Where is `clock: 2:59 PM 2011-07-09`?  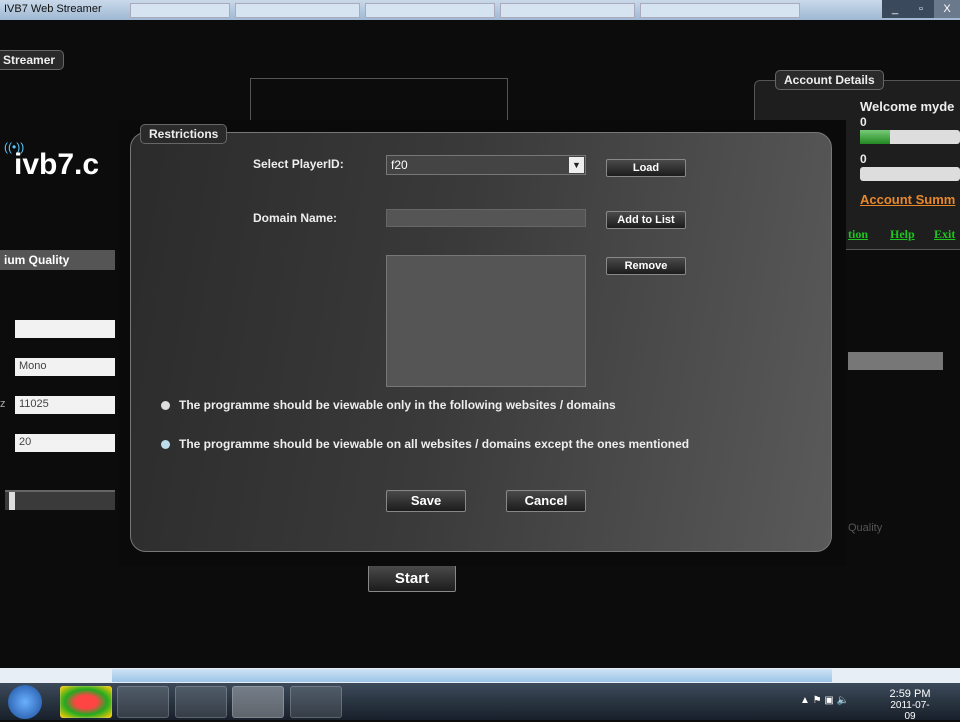 clock: 2:59 PM 2011-07-09 is located at coordinates (910, 705).